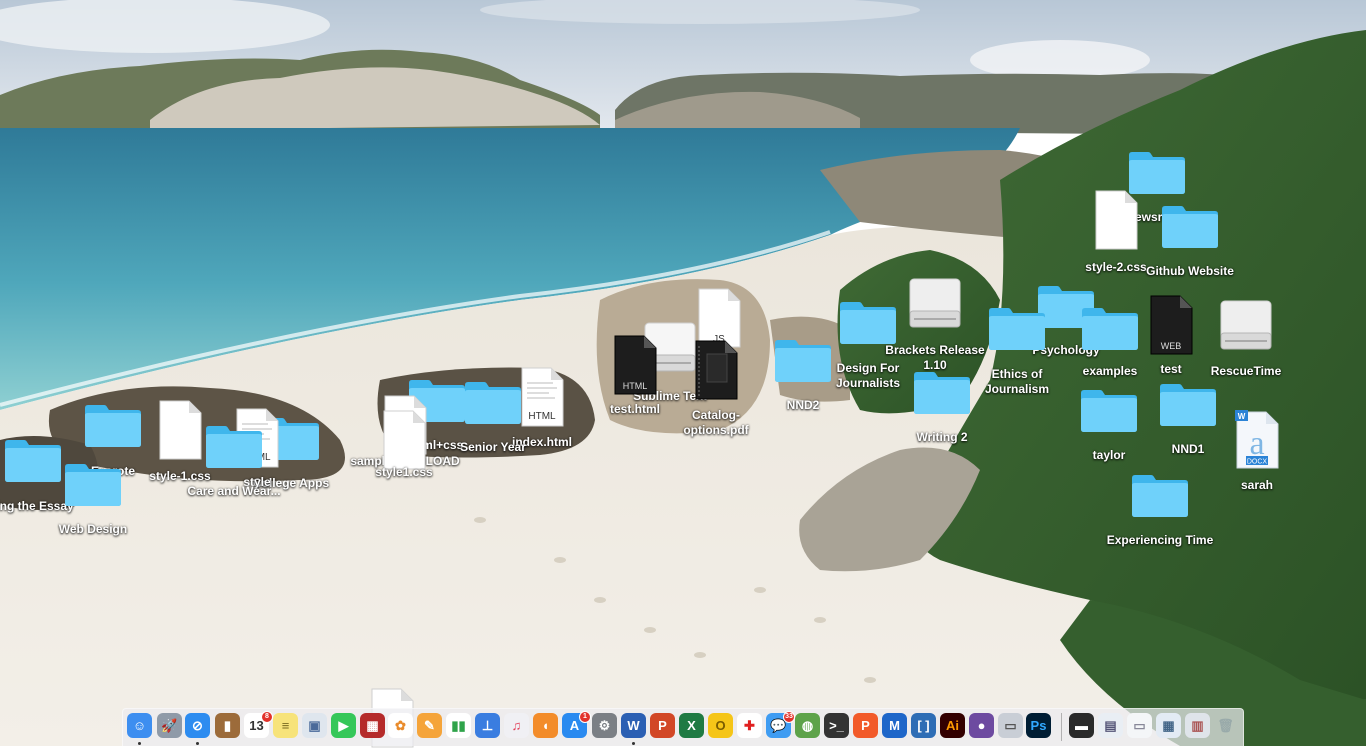 This screenshot has height=753, width=1366. I want to click on powerpoint-icon: P, so click(662, 725).